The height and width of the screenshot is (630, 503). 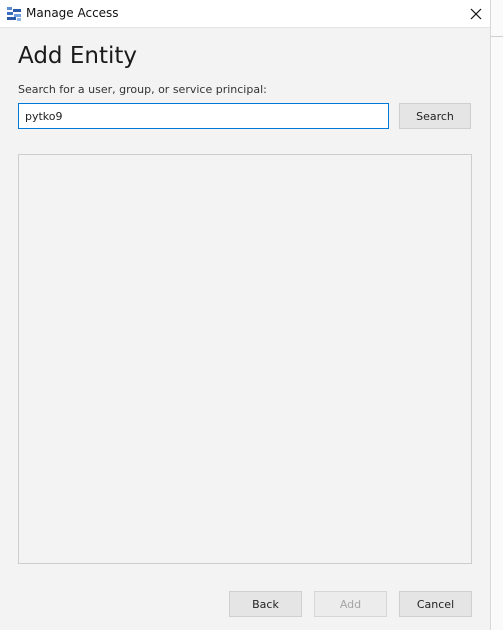 I want to click on close-icon, so click(x=476, y=14).